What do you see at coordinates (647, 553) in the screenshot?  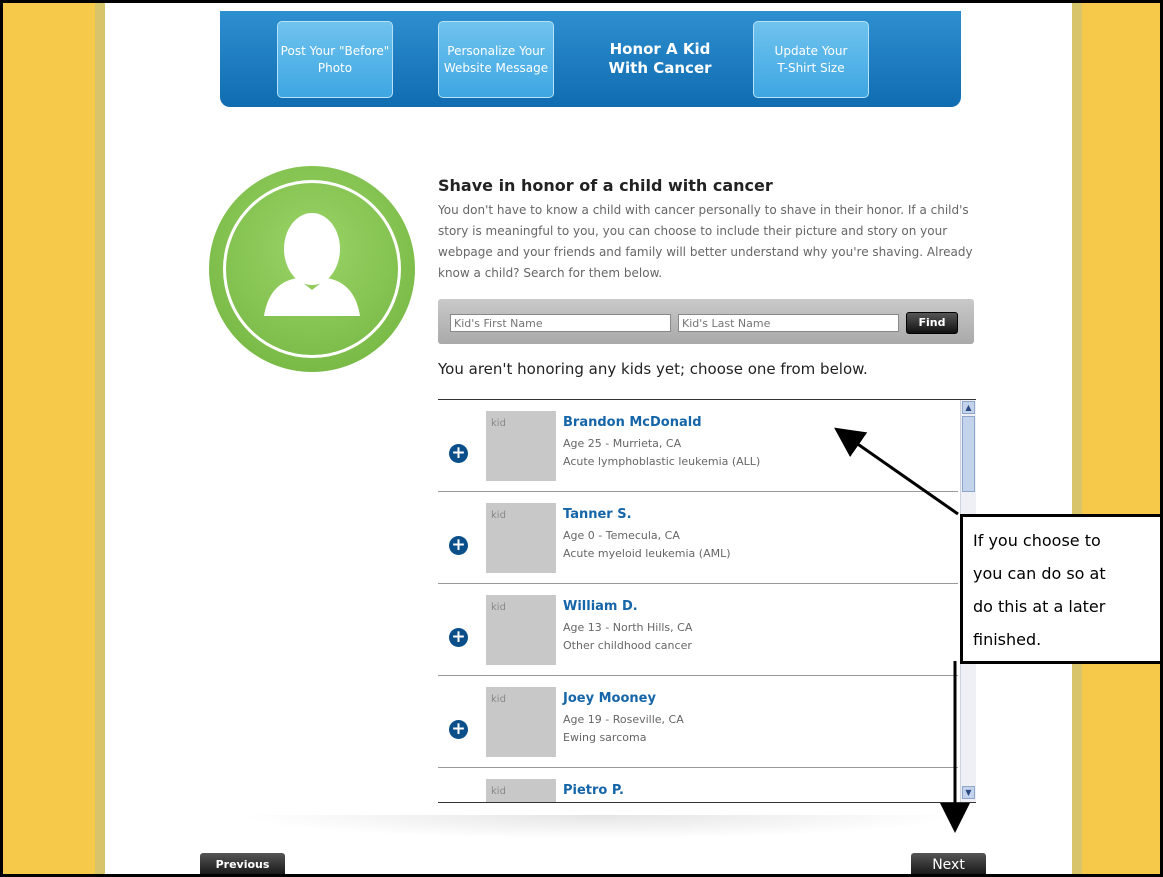 I see `kid-diagnosis: Acute myeloid leukemia (AML)` at bounding box center [647, 553].